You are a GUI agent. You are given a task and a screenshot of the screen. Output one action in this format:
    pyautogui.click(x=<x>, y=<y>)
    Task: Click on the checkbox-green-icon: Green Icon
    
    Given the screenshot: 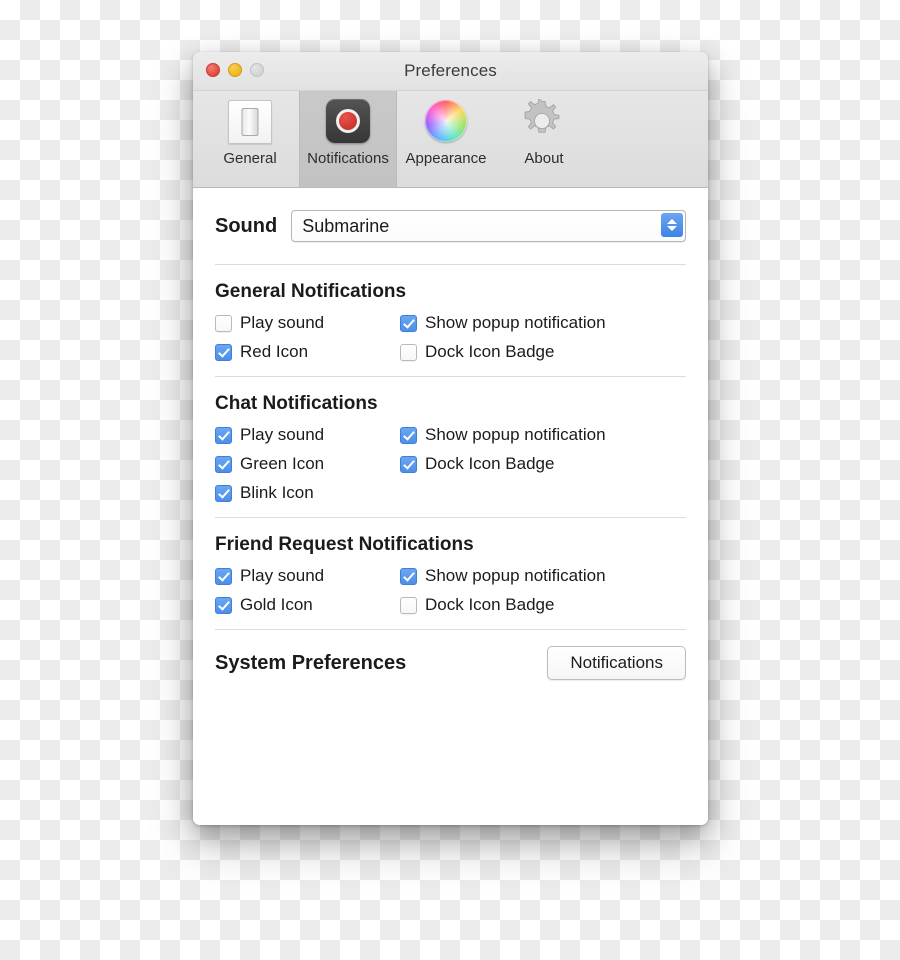 What is the action you would take?
    pyautogui.click(x=307, y=464)
    